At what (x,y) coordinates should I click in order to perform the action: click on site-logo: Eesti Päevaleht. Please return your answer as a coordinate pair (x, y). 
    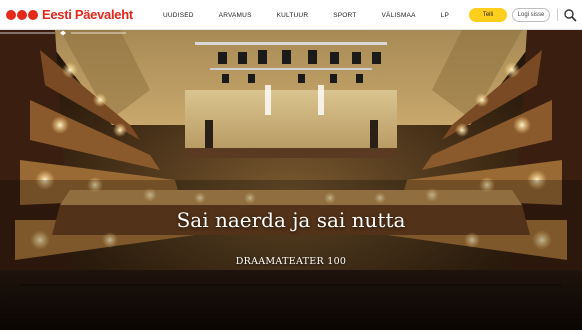
    Looking at the image, I should click on (69, 14).